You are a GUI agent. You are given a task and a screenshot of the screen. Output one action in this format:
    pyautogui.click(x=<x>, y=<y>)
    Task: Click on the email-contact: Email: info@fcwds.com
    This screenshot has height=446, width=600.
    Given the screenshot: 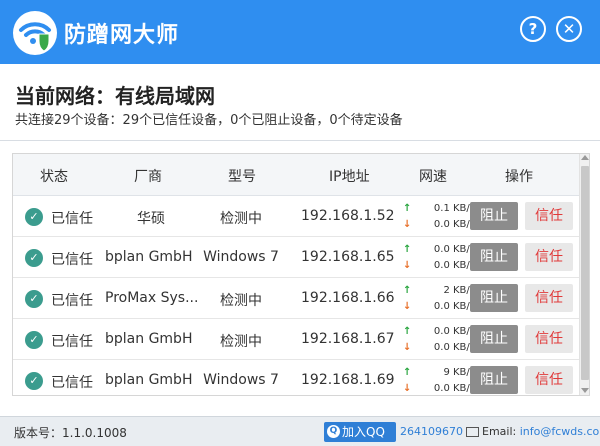 What is the action you would take?
    pyautogui.click(x=541, y=431)
    